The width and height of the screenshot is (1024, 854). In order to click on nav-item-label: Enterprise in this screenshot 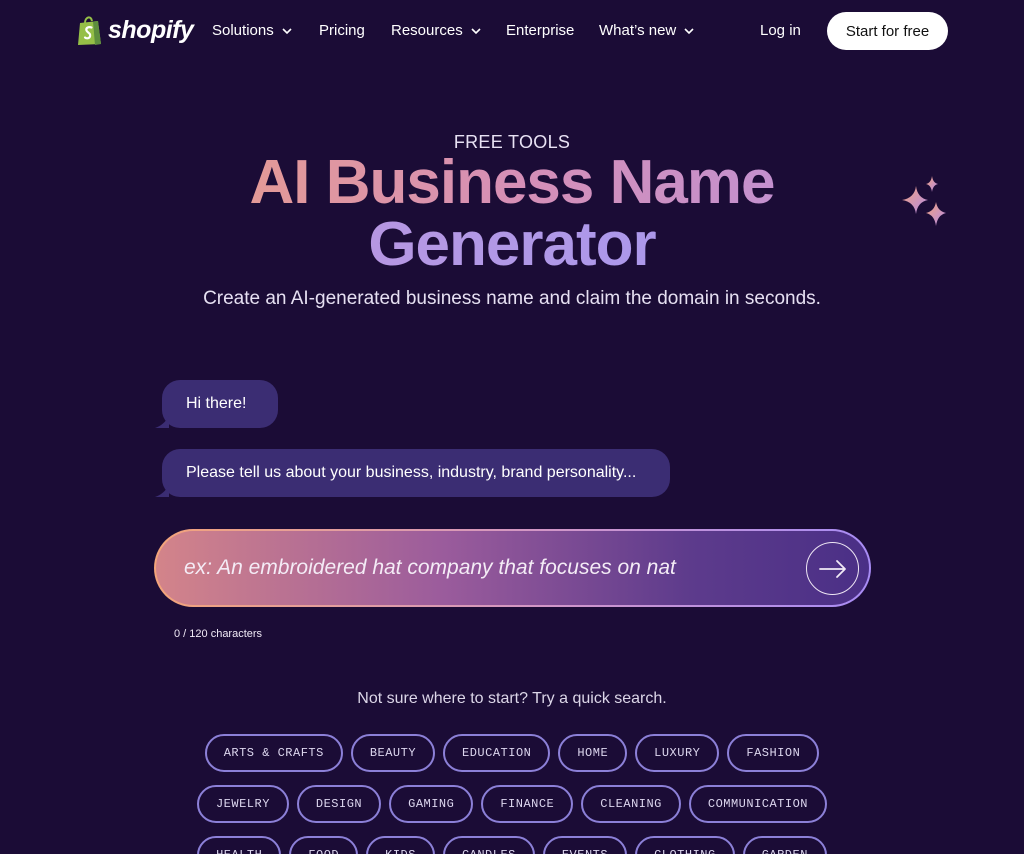, I will do `click(540, 30)`.